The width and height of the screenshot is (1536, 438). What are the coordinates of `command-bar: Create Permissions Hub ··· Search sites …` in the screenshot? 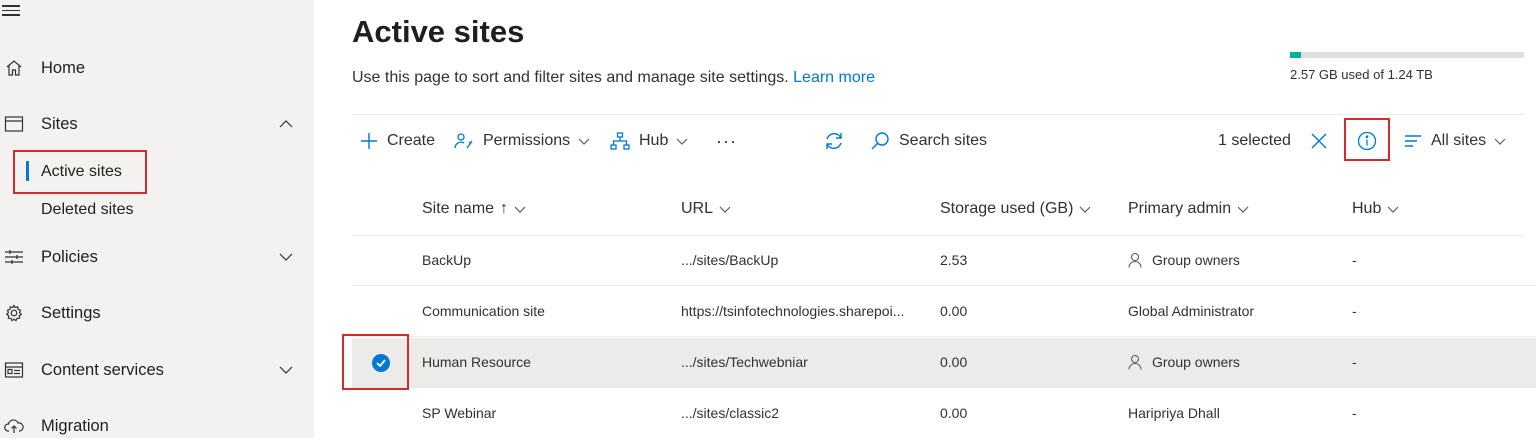 It's located at (938, 140).